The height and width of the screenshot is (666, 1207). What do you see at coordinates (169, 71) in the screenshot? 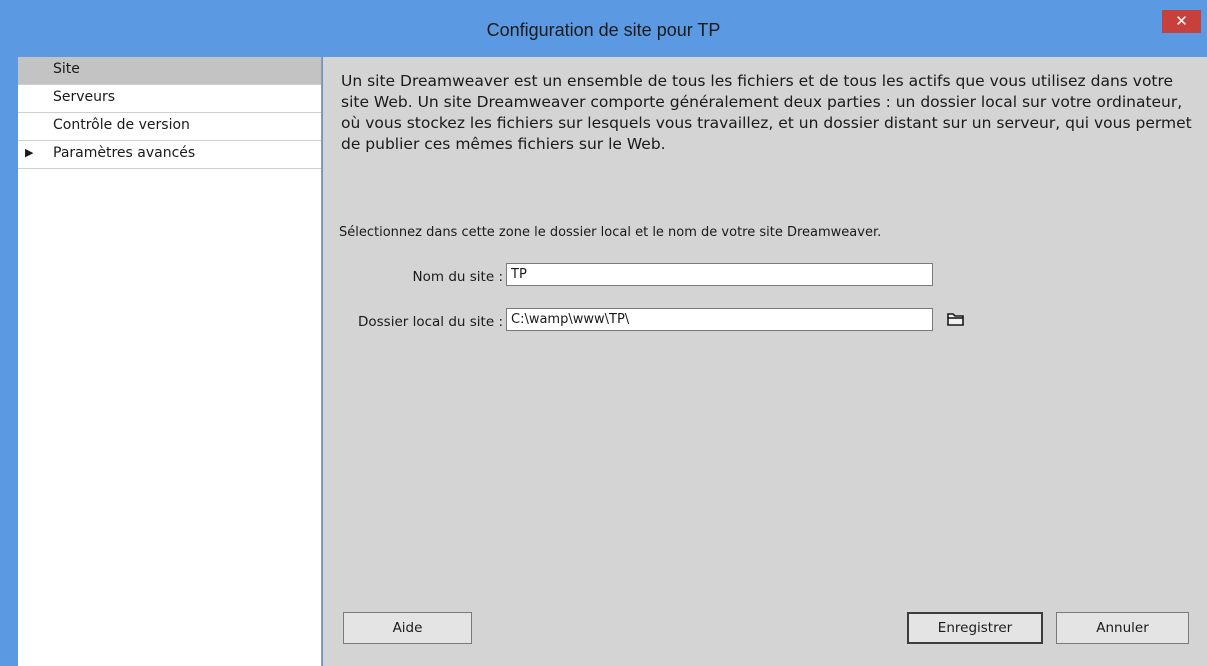
I see `sidebar-item-site: Site` at bounding box center [169, 71].